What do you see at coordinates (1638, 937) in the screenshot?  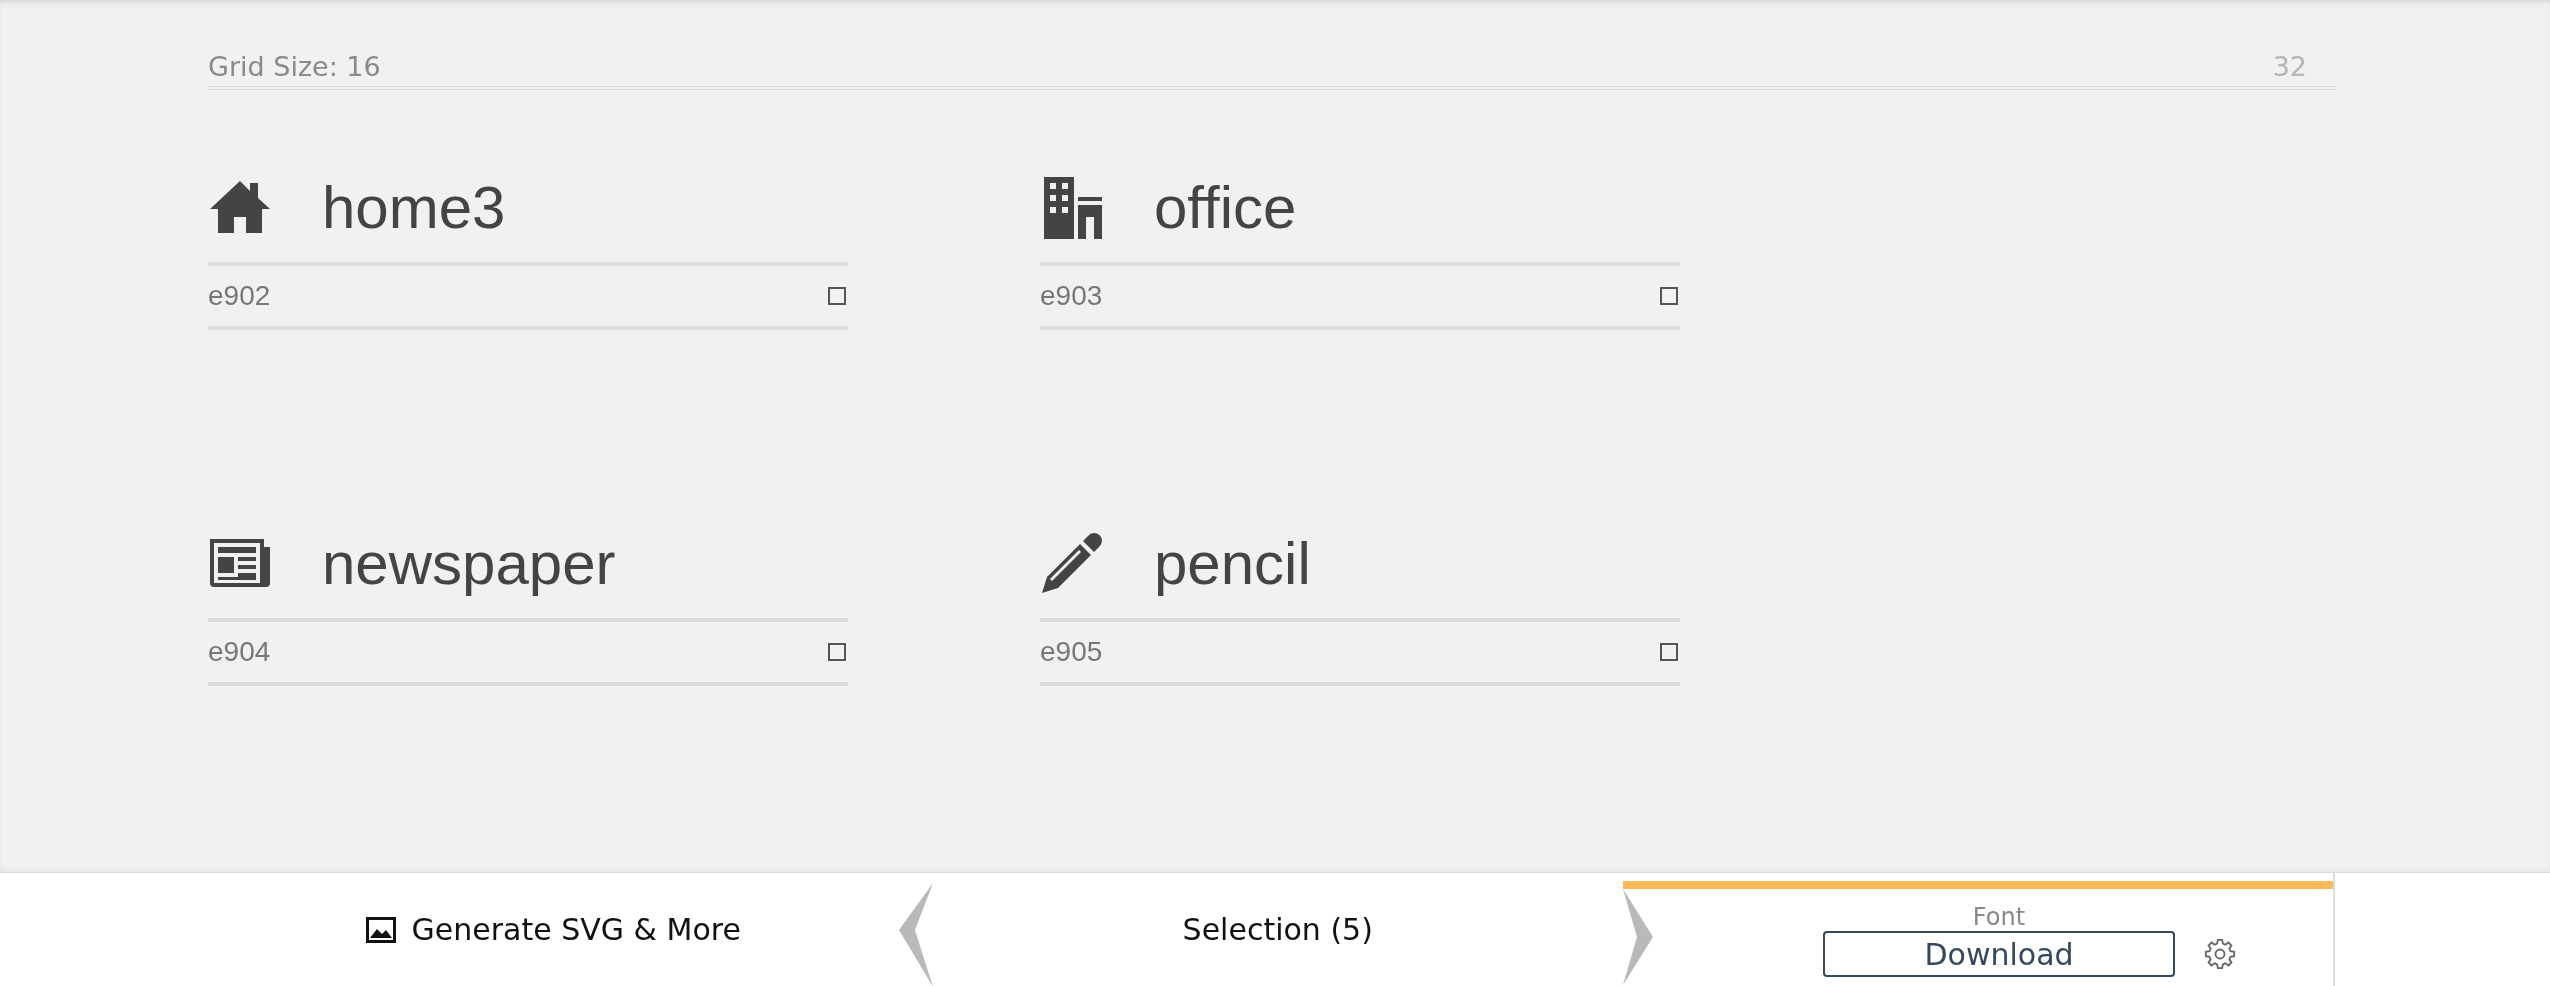 I see `chevron-icon` at bounding box center [1638, 937].